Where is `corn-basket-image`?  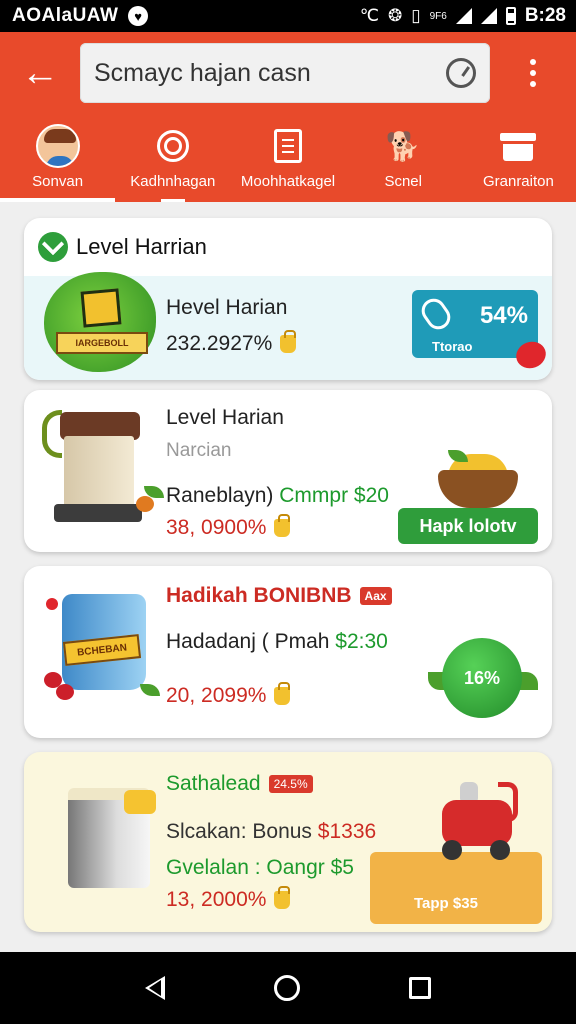 corn-basket-image is located at coordinates (478, 479).